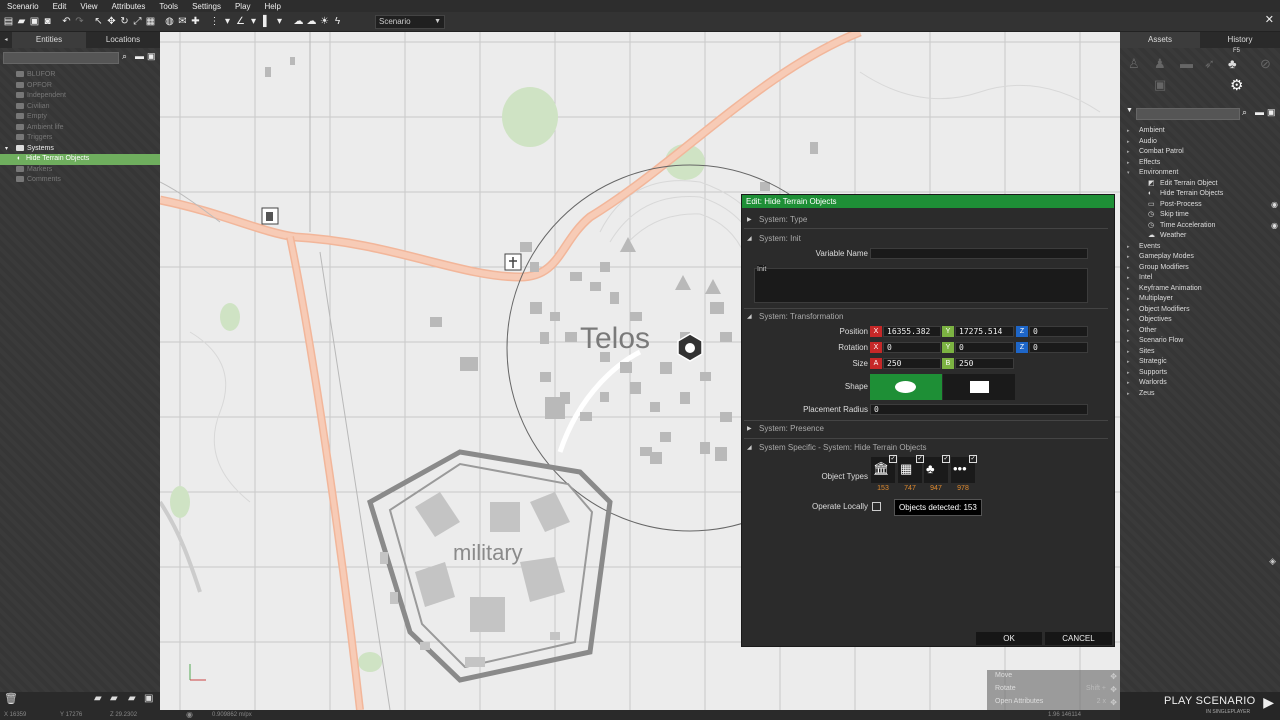 This screenshot has width=1280, height=720. What do you see at coordinates (912, 331) in the screenshot?
I see `position-x-input: 16355.382` at bounding box center [912, 331].